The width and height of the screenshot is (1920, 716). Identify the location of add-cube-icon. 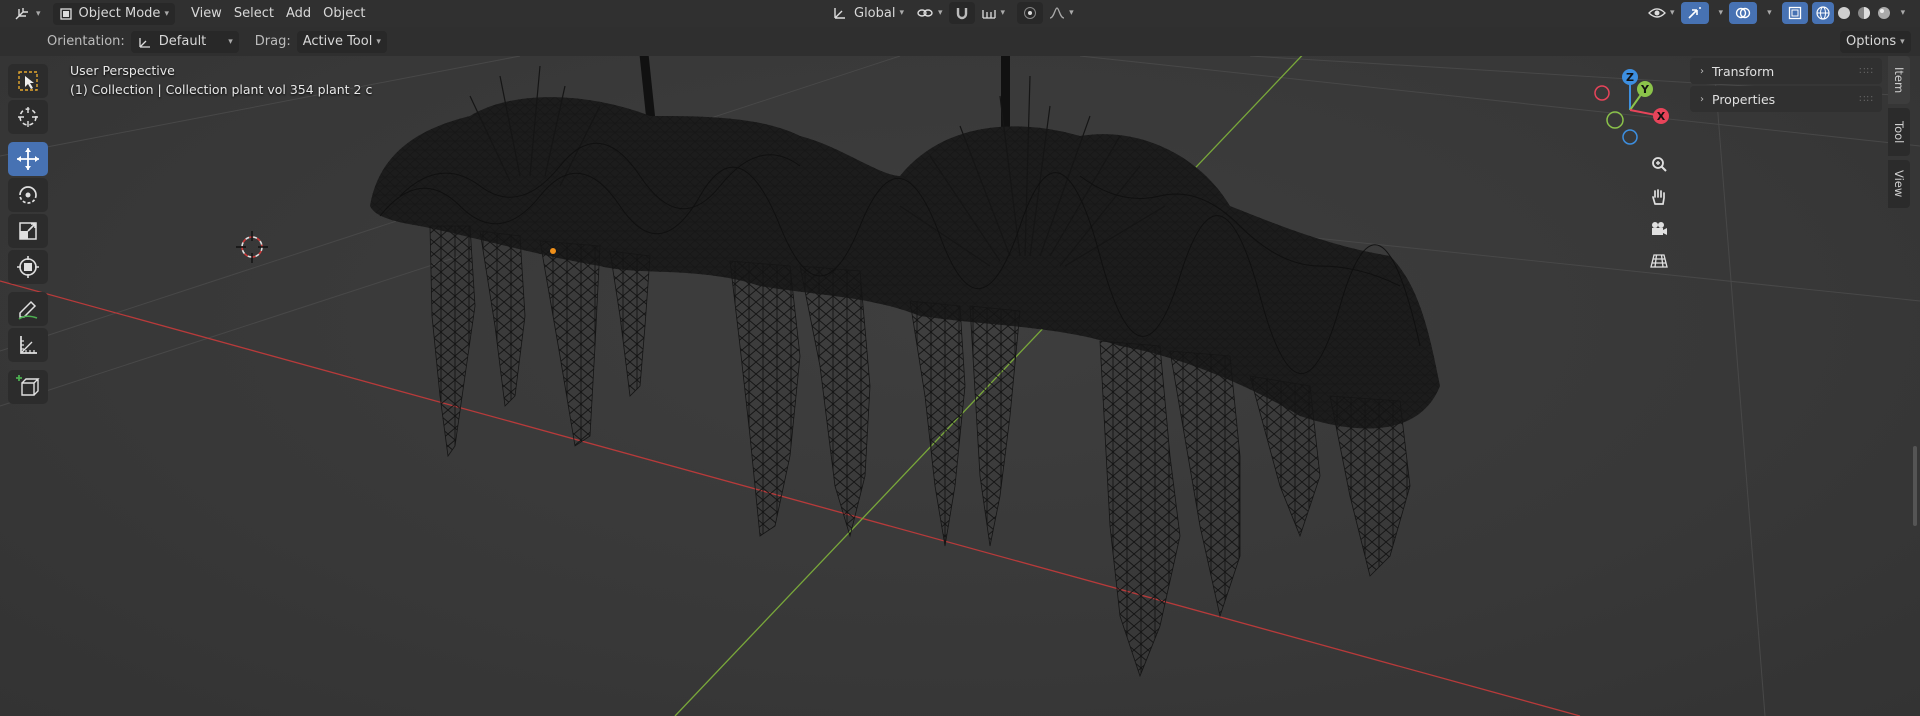
(28, 385).